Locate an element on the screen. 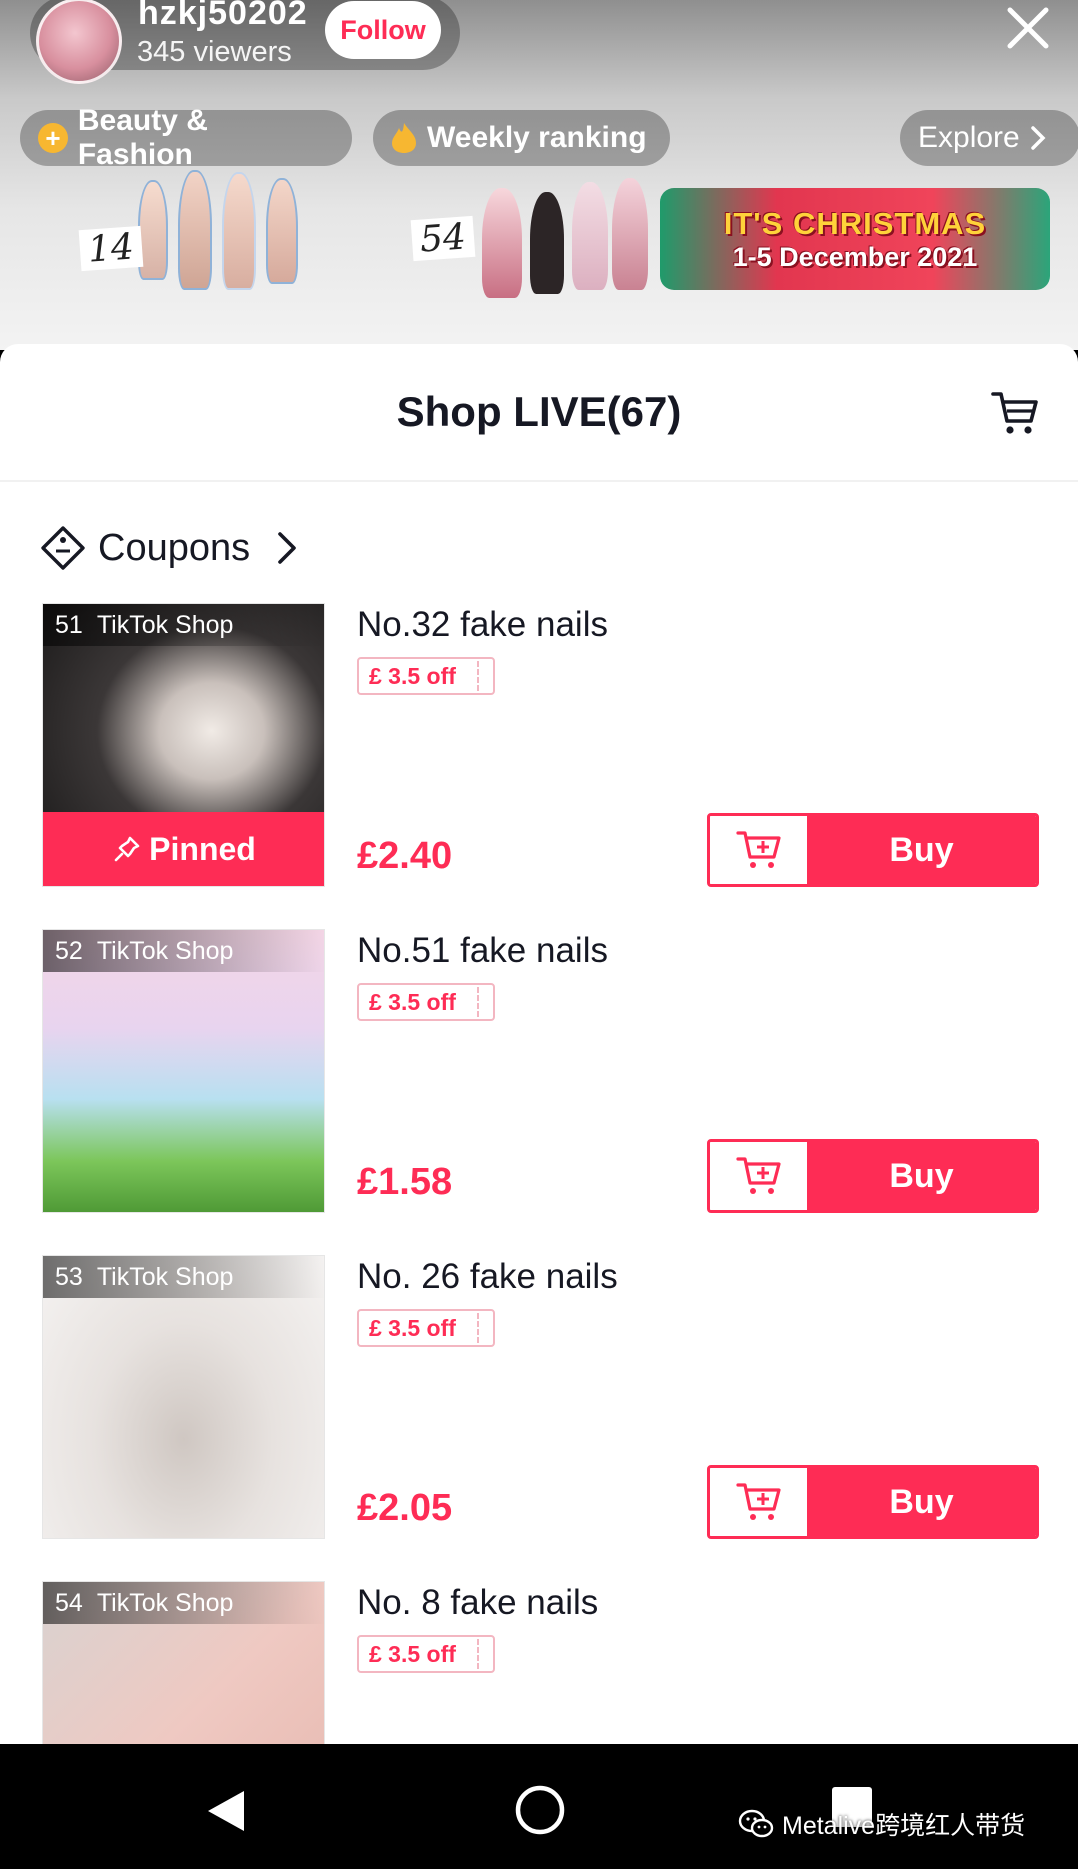 Image resolution: width=1078 pixels, height=1869 pixels. live-top-bar: hzkj50202 345 viewers Follow is located at coordinates (539, 42).